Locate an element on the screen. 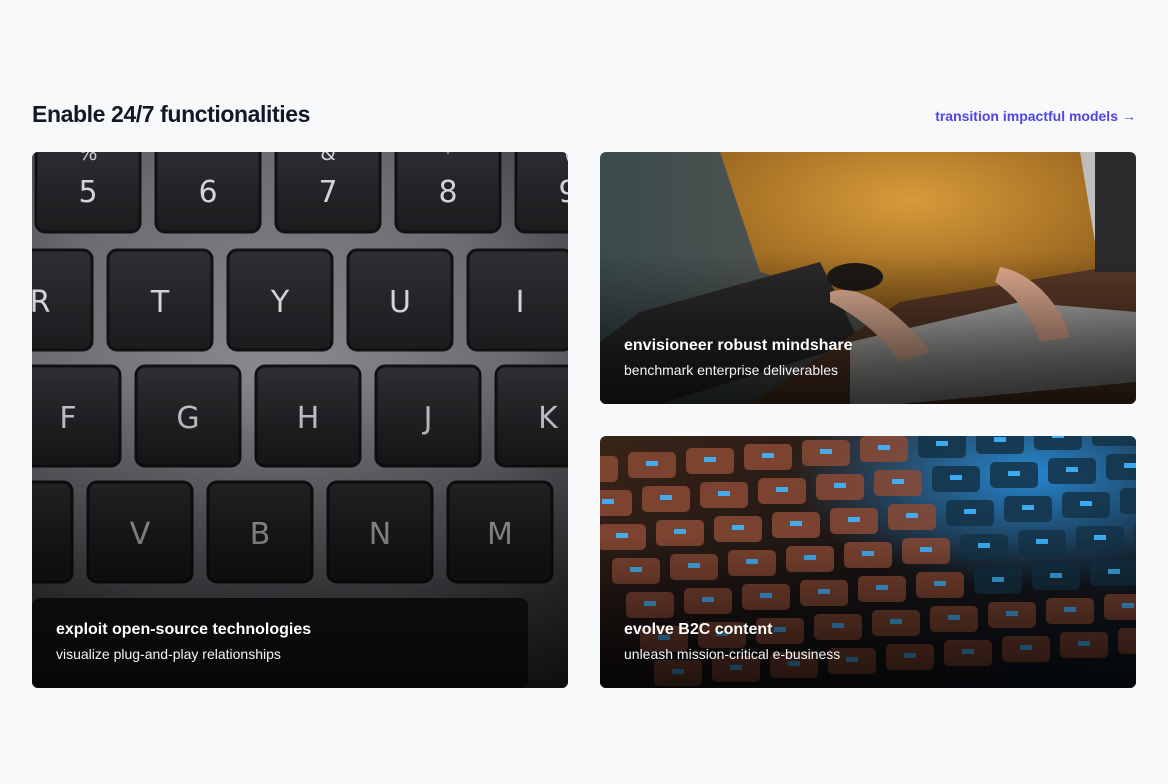 This screenshot has width=1168, height=784. arrow-right-icon: → is located at coordinates (1129, 116).